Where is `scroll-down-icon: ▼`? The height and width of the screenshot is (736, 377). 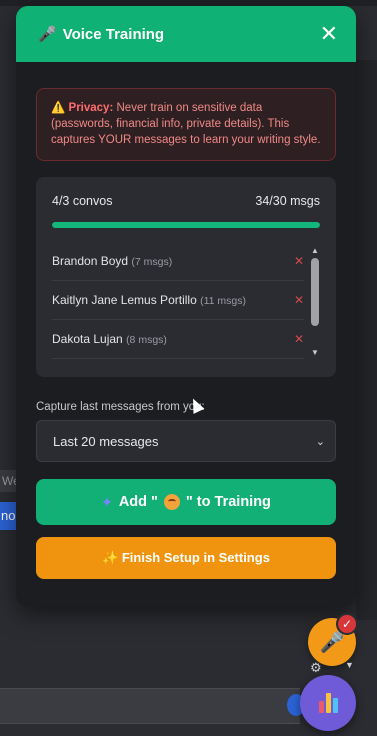 scroll-down-icon: ▼ is located at coordinates (315, 353).